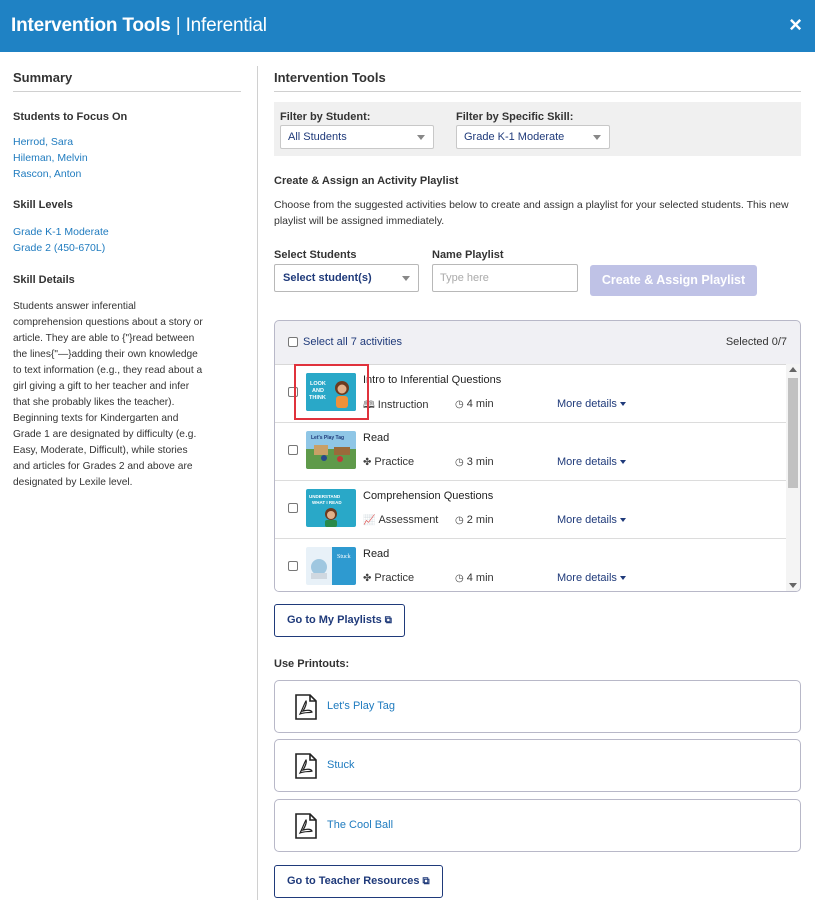 The image size is (815, 909). What do you see at coordinates (257, 483) in the screenshot?
I see `panel-divider` at bounding box center [257, 483].